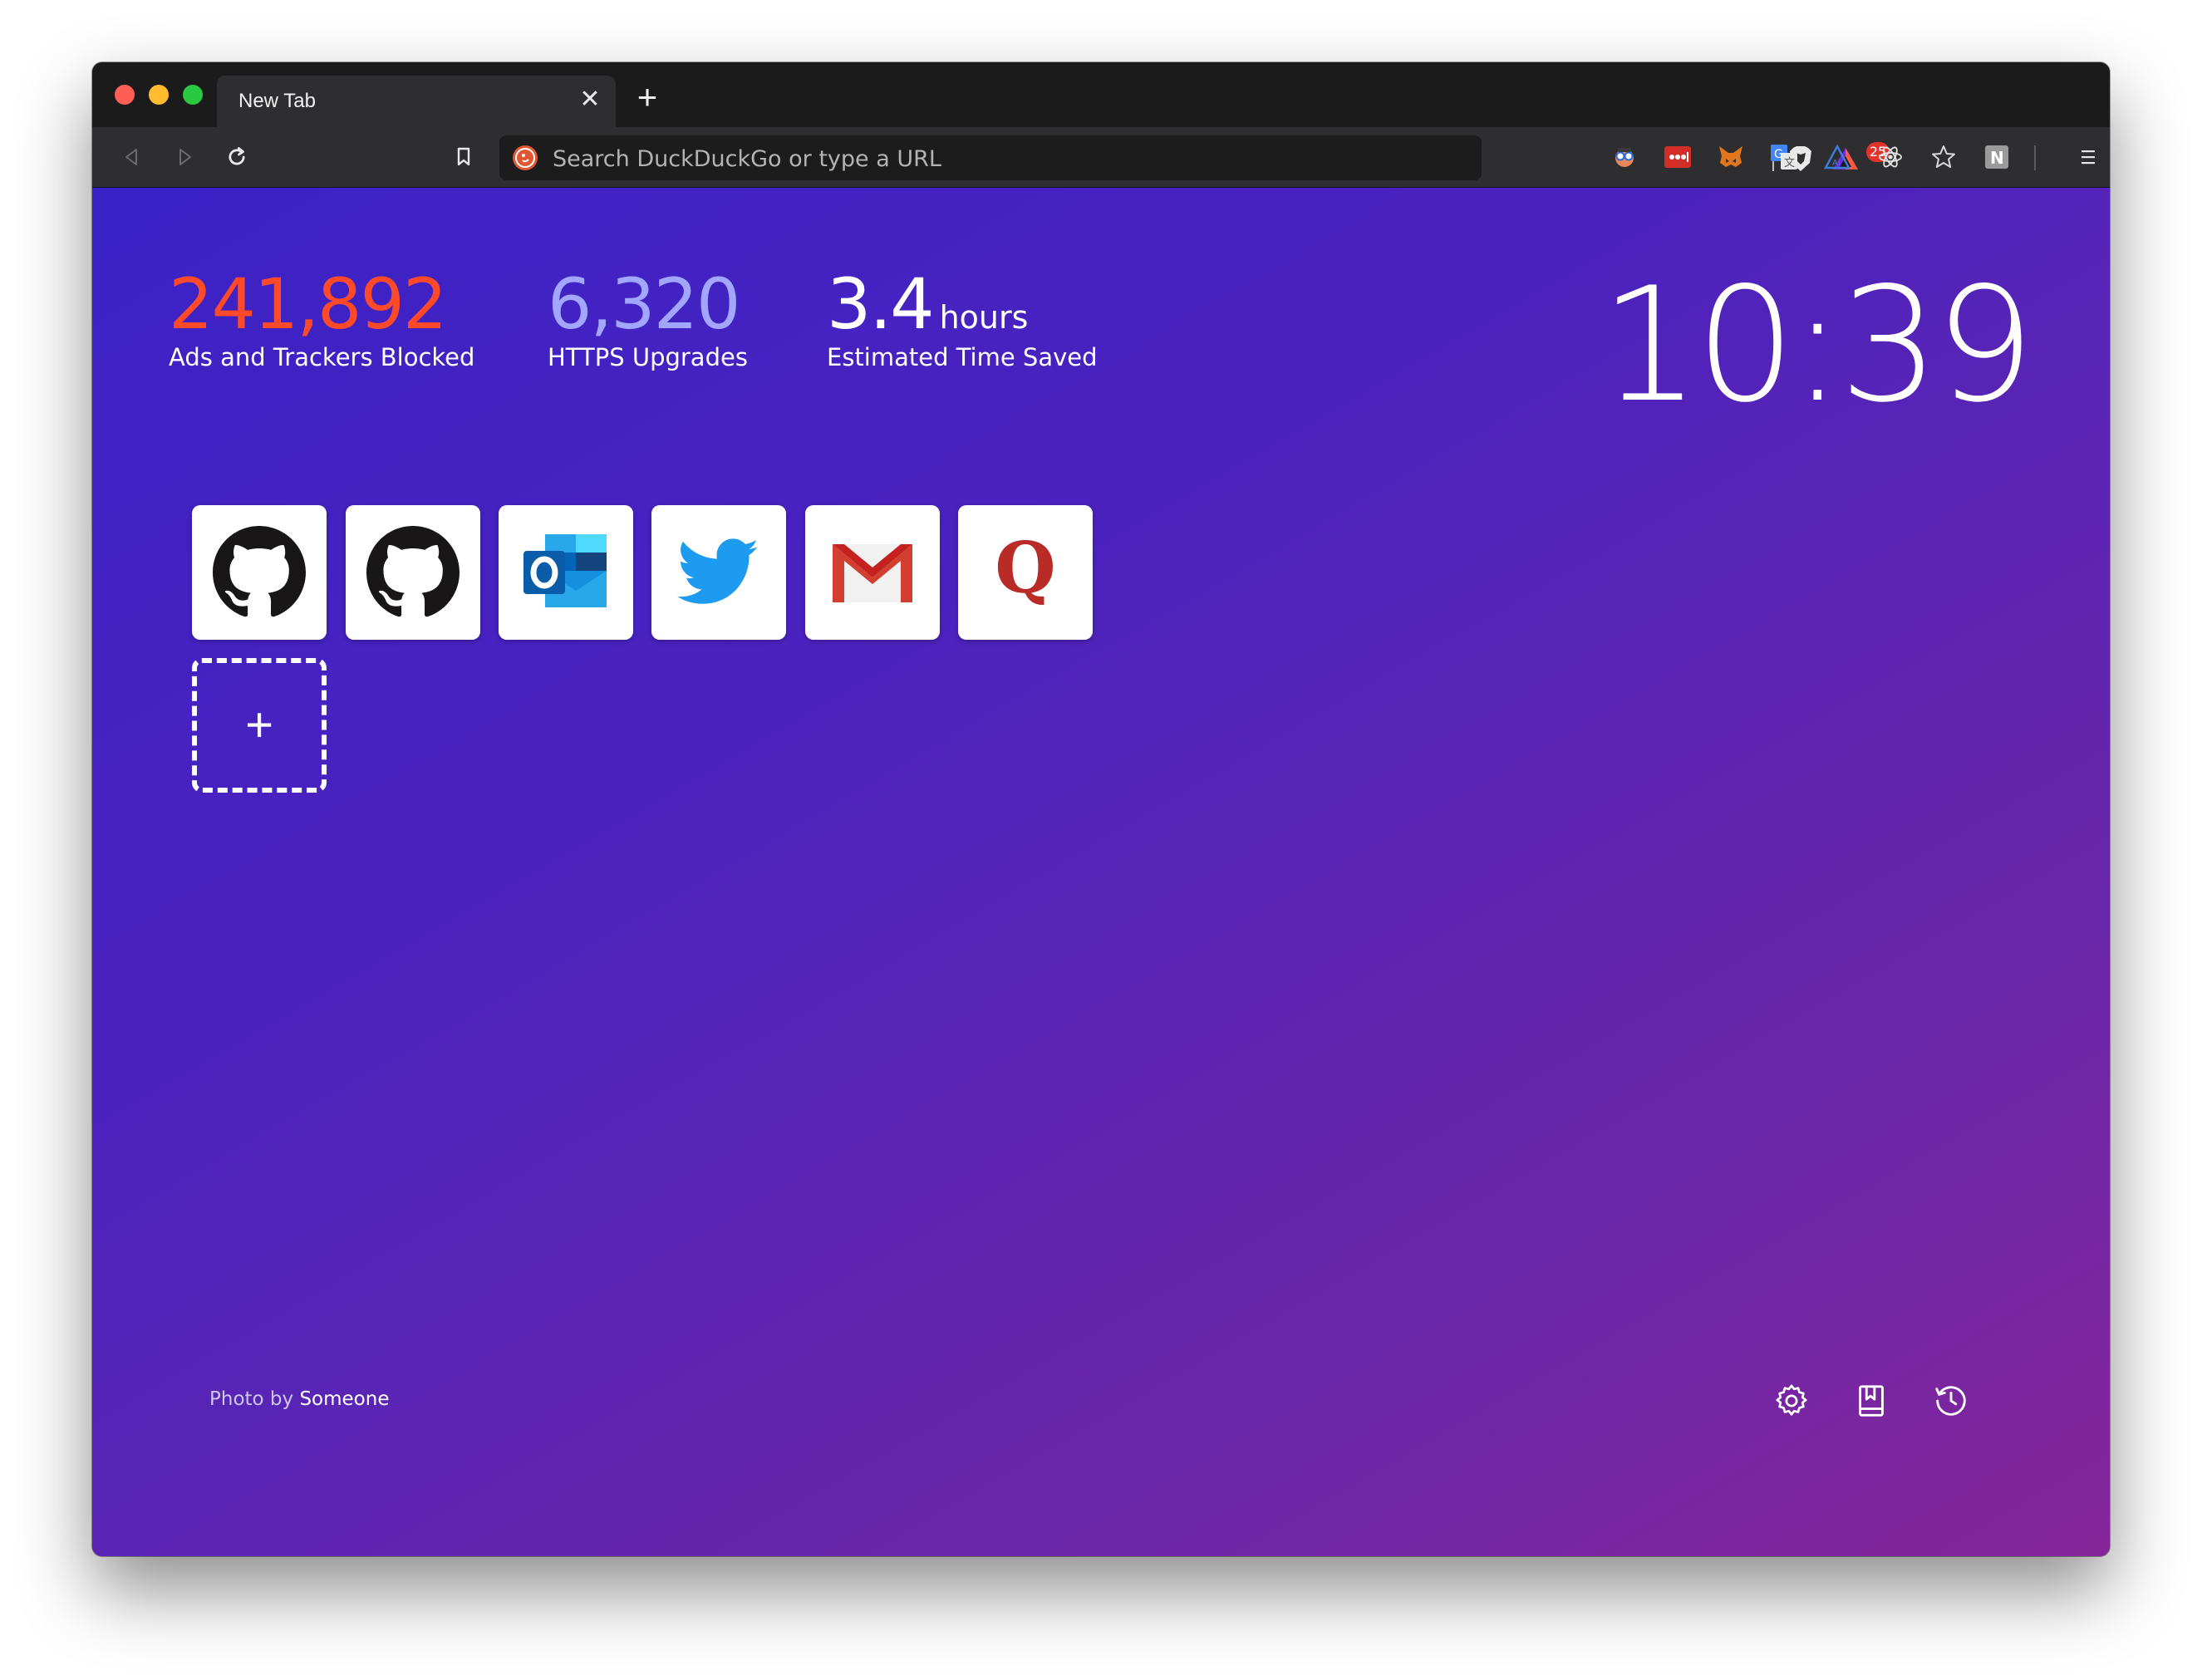 Image resolution: width=2202 pixels, height=1680 pixels. Describe the element at coordinates (322, 357) in the screenshot. I see `trackers-label: Ads and Trackers Blocked` at that location.